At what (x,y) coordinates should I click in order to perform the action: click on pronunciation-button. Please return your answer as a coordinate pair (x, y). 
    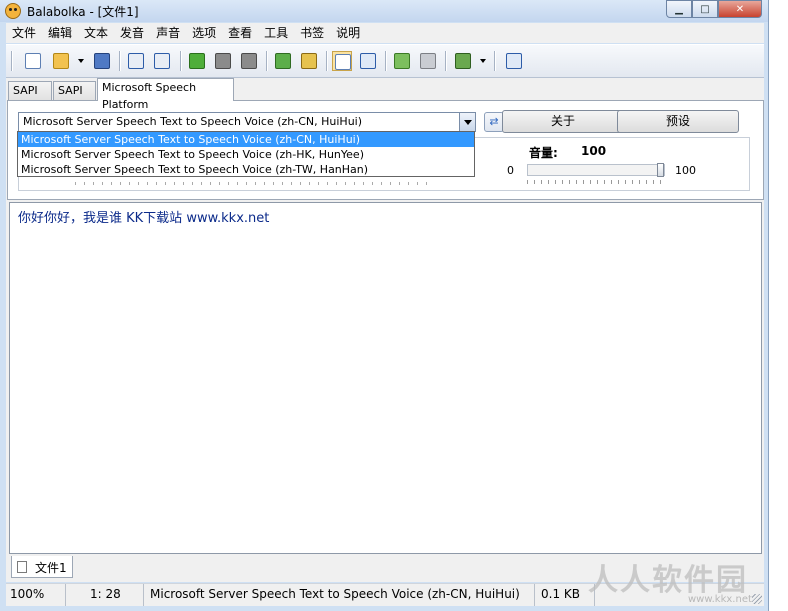
    Looking at the image, I should click on (463, 61).